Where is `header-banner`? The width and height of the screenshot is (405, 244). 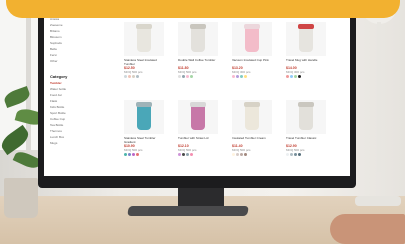
header-banner is located at coordinates (203, 9).